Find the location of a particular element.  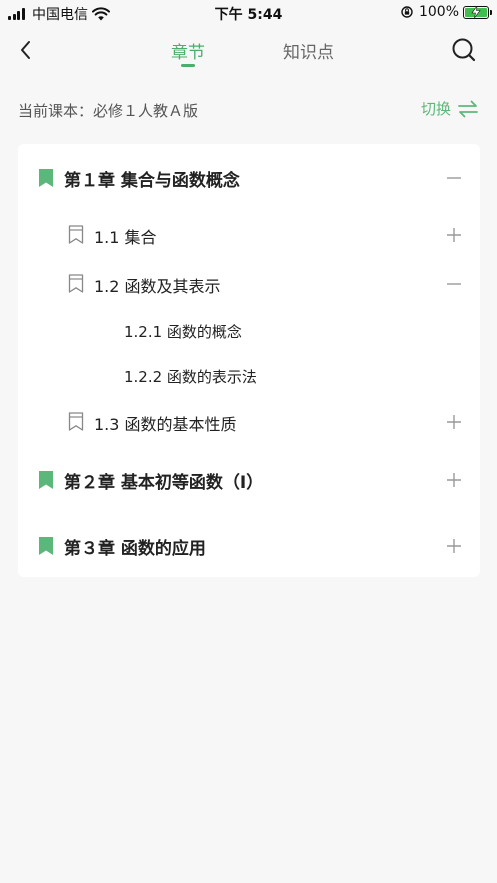

chapter-row-1: 第１章 集合与函数概念 is located at coordinates (249, 178).